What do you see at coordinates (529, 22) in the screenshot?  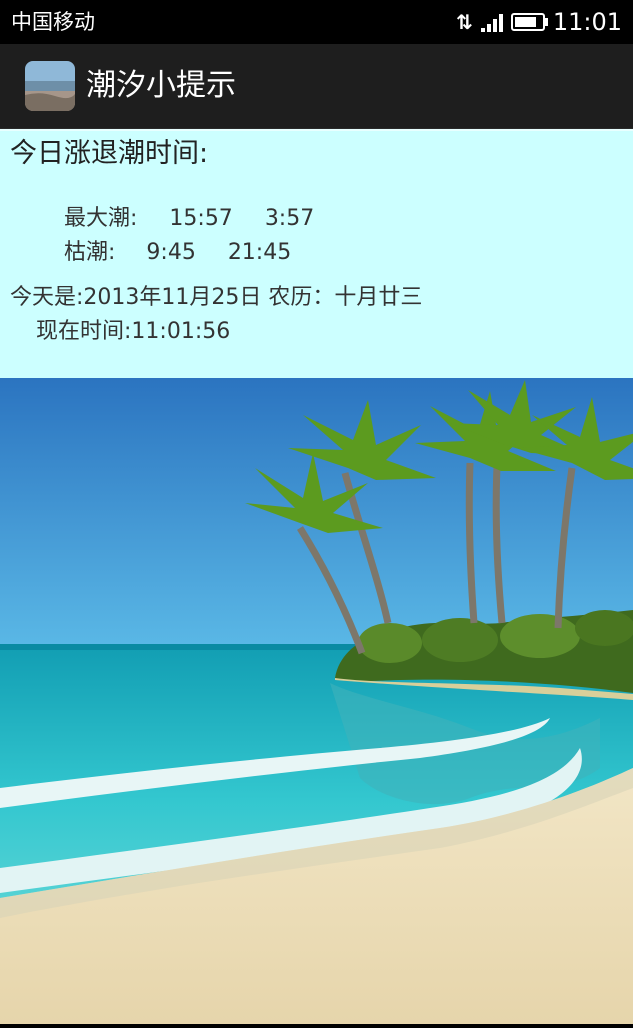 I see `battery-icon` at bounding box center [529, 22].